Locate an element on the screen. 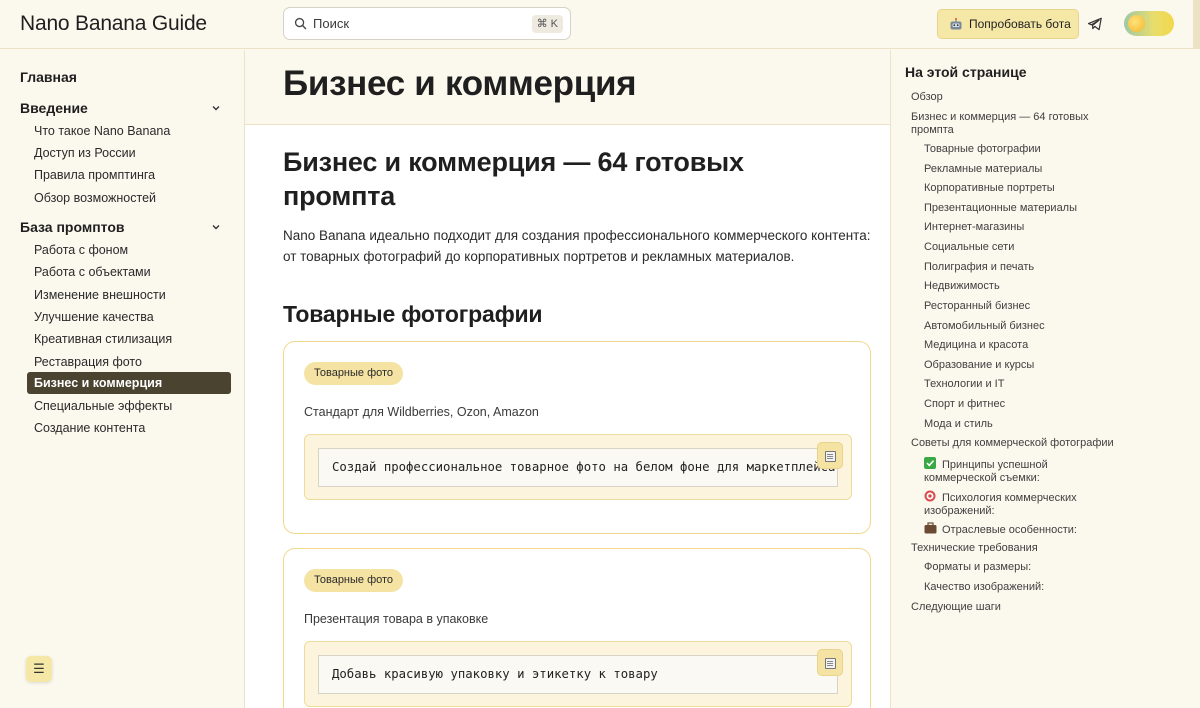  toc-item: Автомобильный бизнес is located at coordinates (1026, 326).